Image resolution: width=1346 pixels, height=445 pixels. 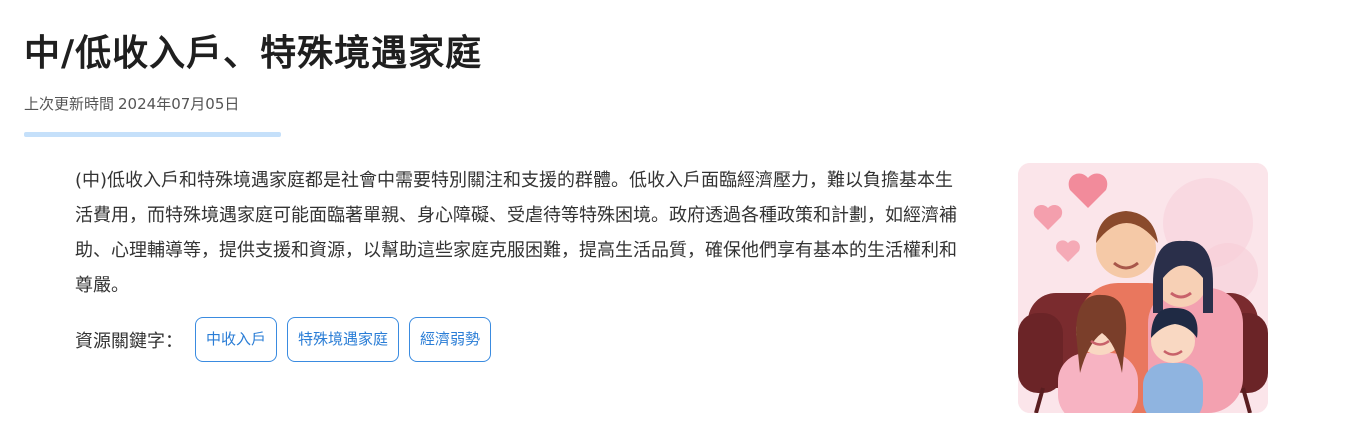 I want to click on keyword-tag-middle-income: 中收入戶, so click(x=236, y=339).